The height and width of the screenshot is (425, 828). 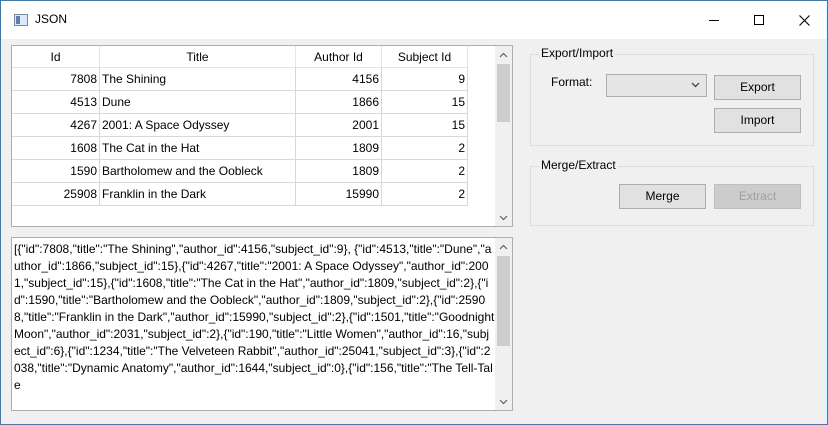 I want to click on table-header: Id Title Author Id Subject Id, so click(x=240, y=57).